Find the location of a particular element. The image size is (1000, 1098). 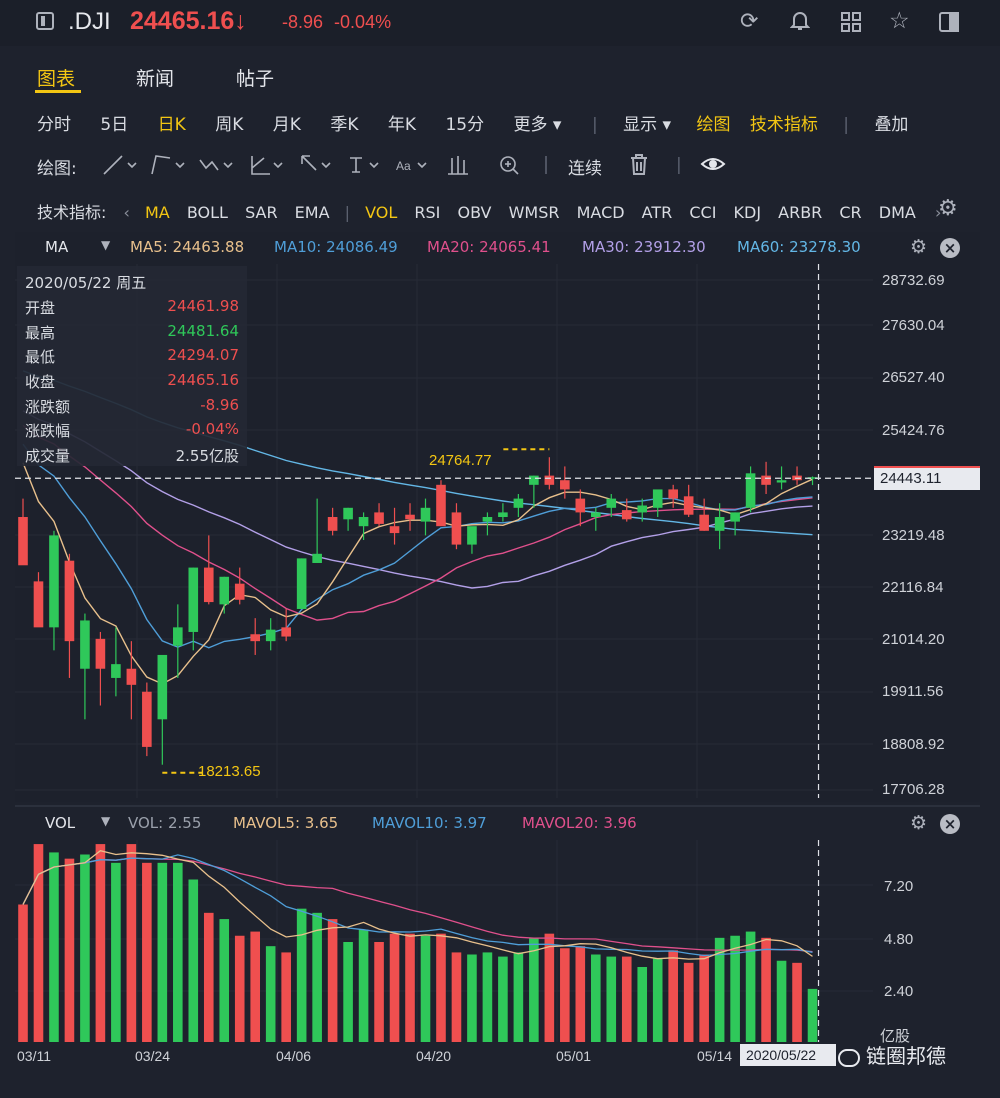

zoom-icon is located at coordinates (509, 165).